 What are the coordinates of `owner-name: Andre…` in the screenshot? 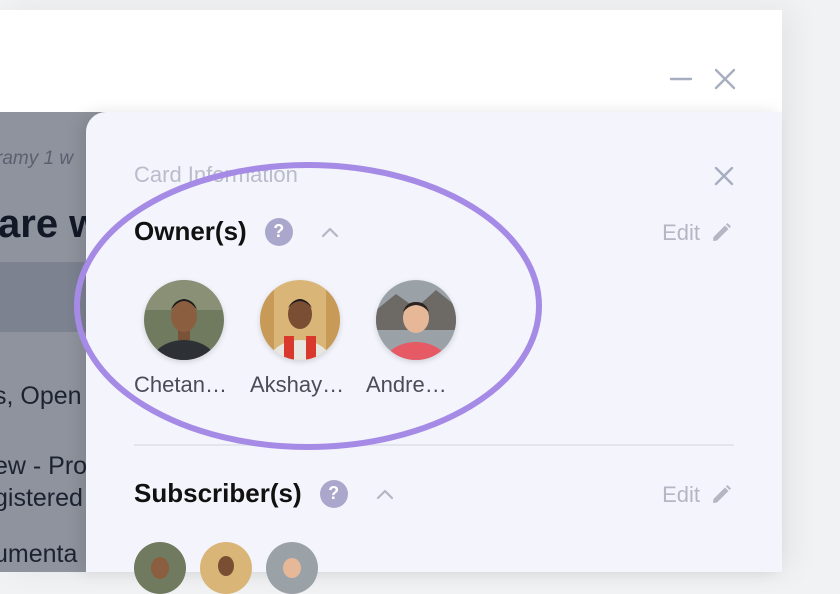 It's located at (406, 384).